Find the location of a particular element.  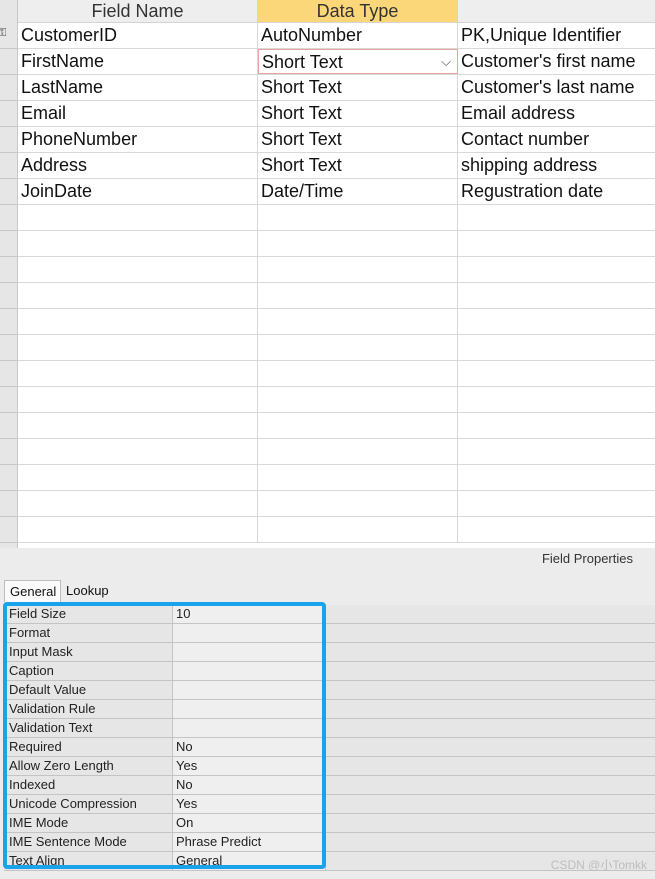

property-row: Field Size 10 is located at coordinates (329, 614).